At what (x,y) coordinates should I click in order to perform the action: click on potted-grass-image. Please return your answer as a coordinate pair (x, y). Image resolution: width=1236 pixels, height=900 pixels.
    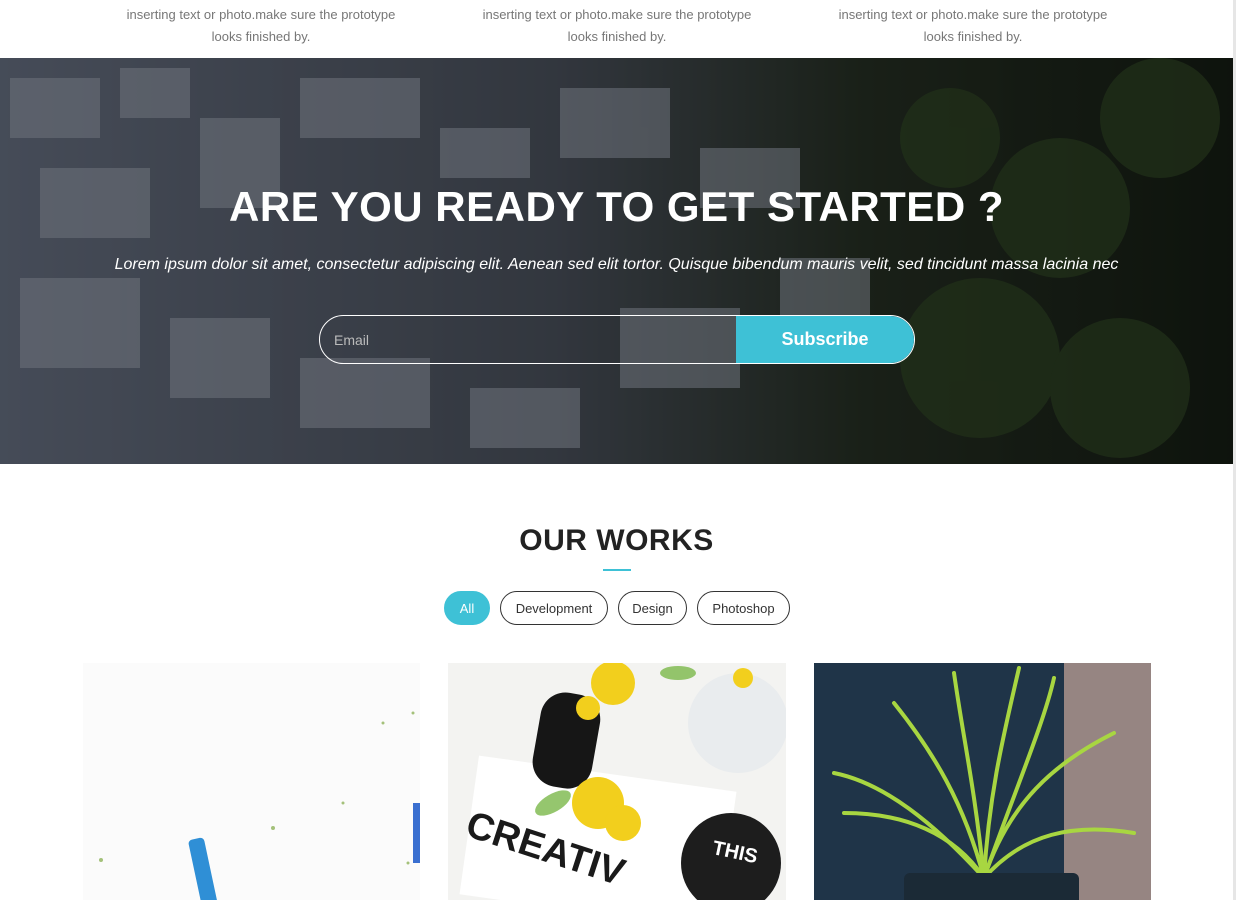
    Looking at the image, I should click on (982, 781).